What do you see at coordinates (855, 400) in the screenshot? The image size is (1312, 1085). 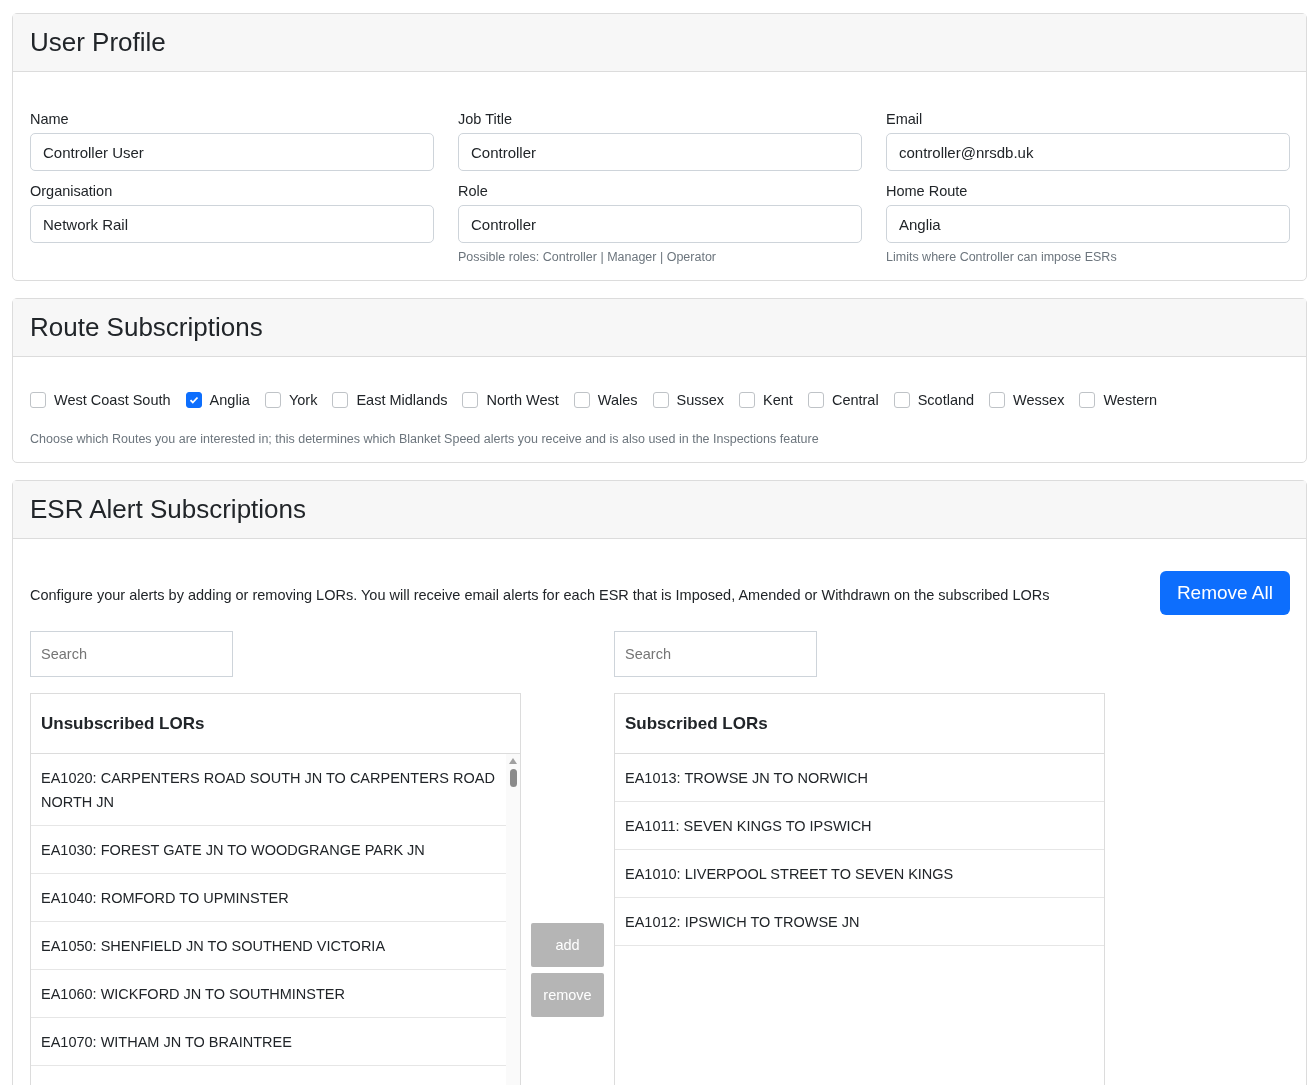 I see `checkbox-label: Central` at bounding box center [855, 400].